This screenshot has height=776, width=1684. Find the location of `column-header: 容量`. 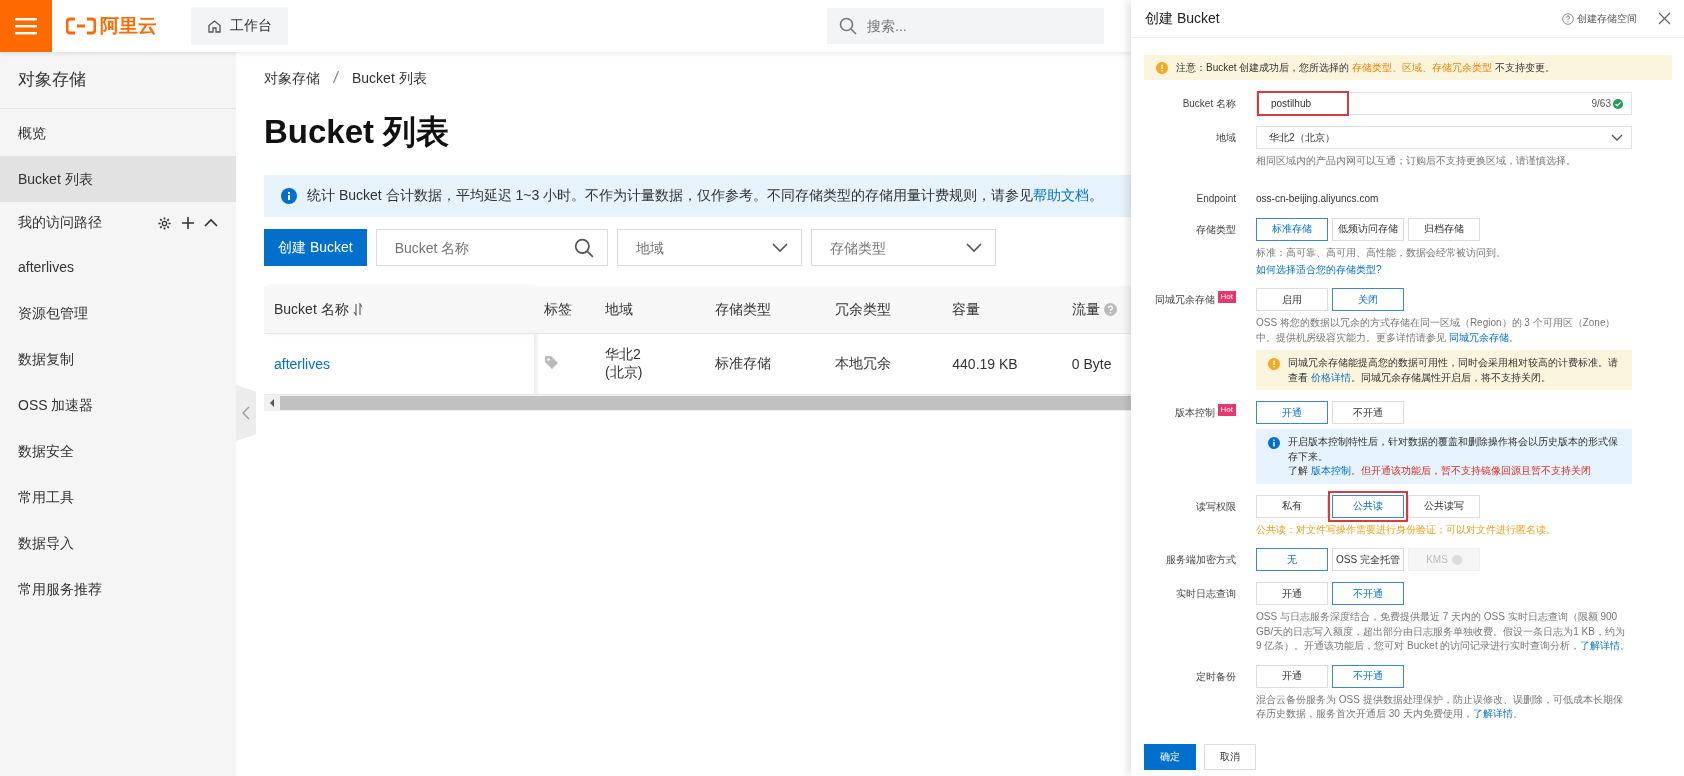

column-header: 容量 is located at coordinates (1002, 310).